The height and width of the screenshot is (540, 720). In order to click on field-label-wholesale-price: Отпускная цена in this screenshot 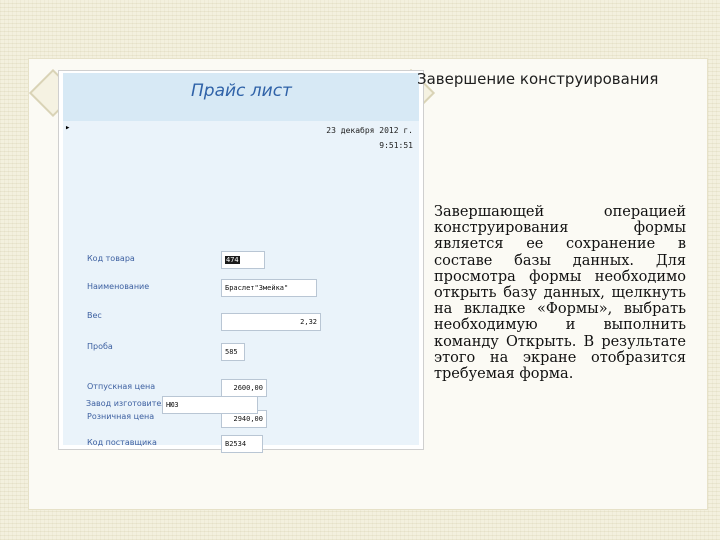, I will do `click(121, 386)`.